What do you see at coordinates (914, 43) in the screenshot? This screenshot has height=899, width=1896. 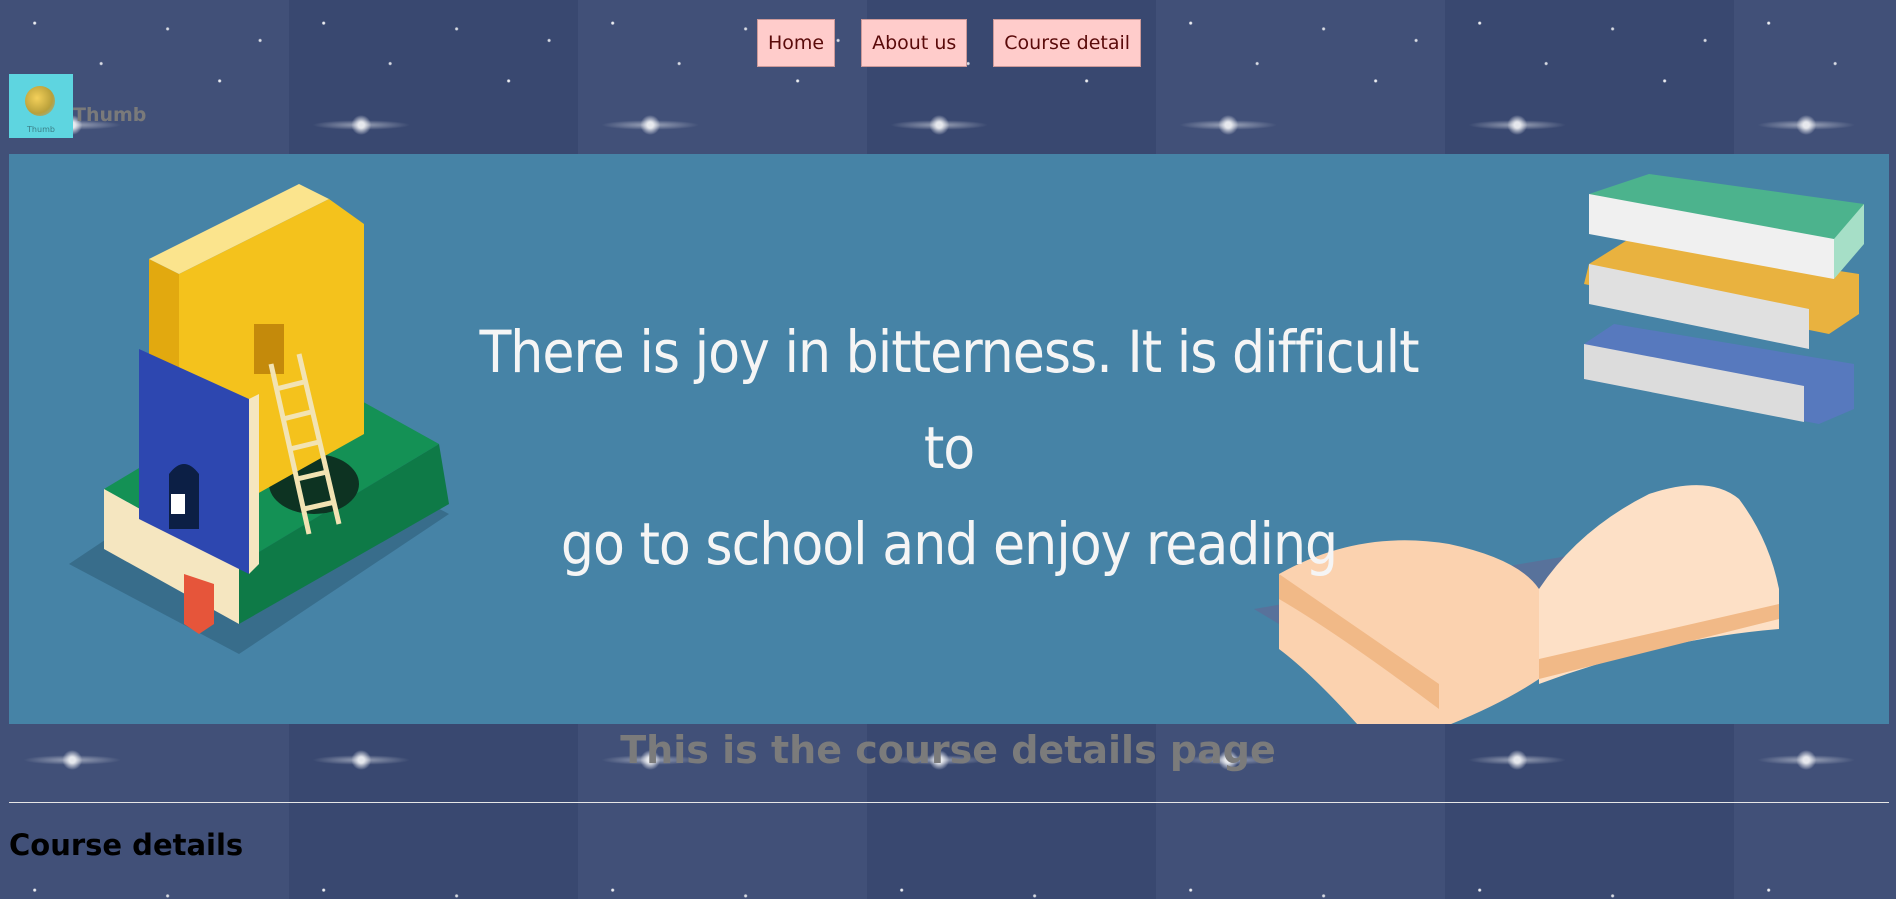 I see `nav-about-us-button: About us` at bounding box center [914, 43].